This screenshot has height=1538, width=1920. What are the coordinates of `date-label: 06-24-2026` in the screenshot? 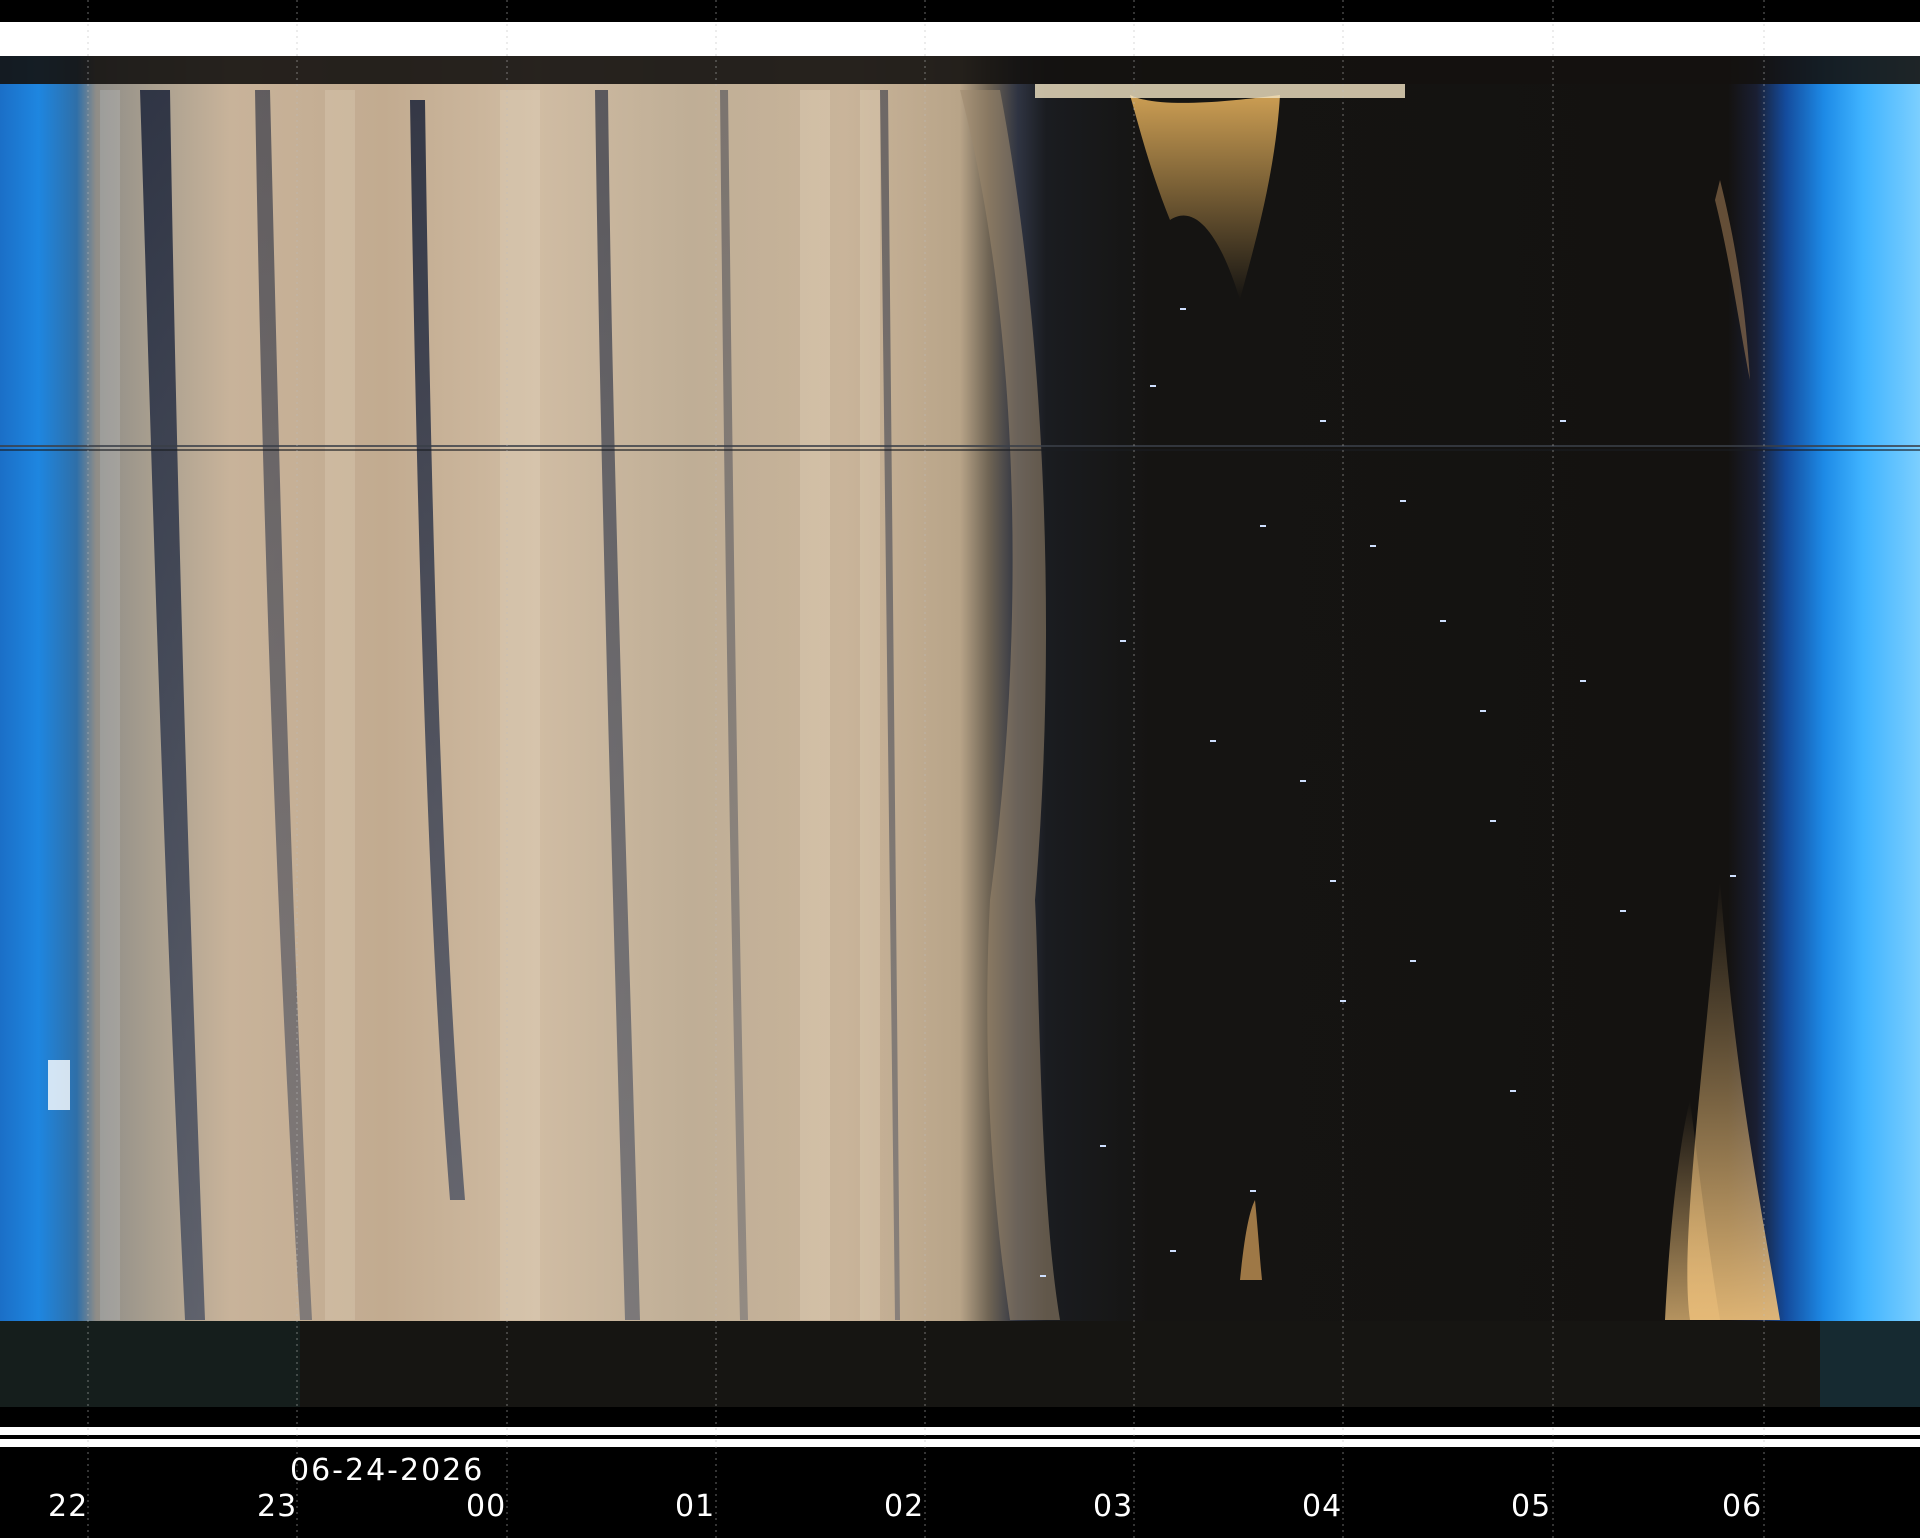 It's located at (387, 1470).